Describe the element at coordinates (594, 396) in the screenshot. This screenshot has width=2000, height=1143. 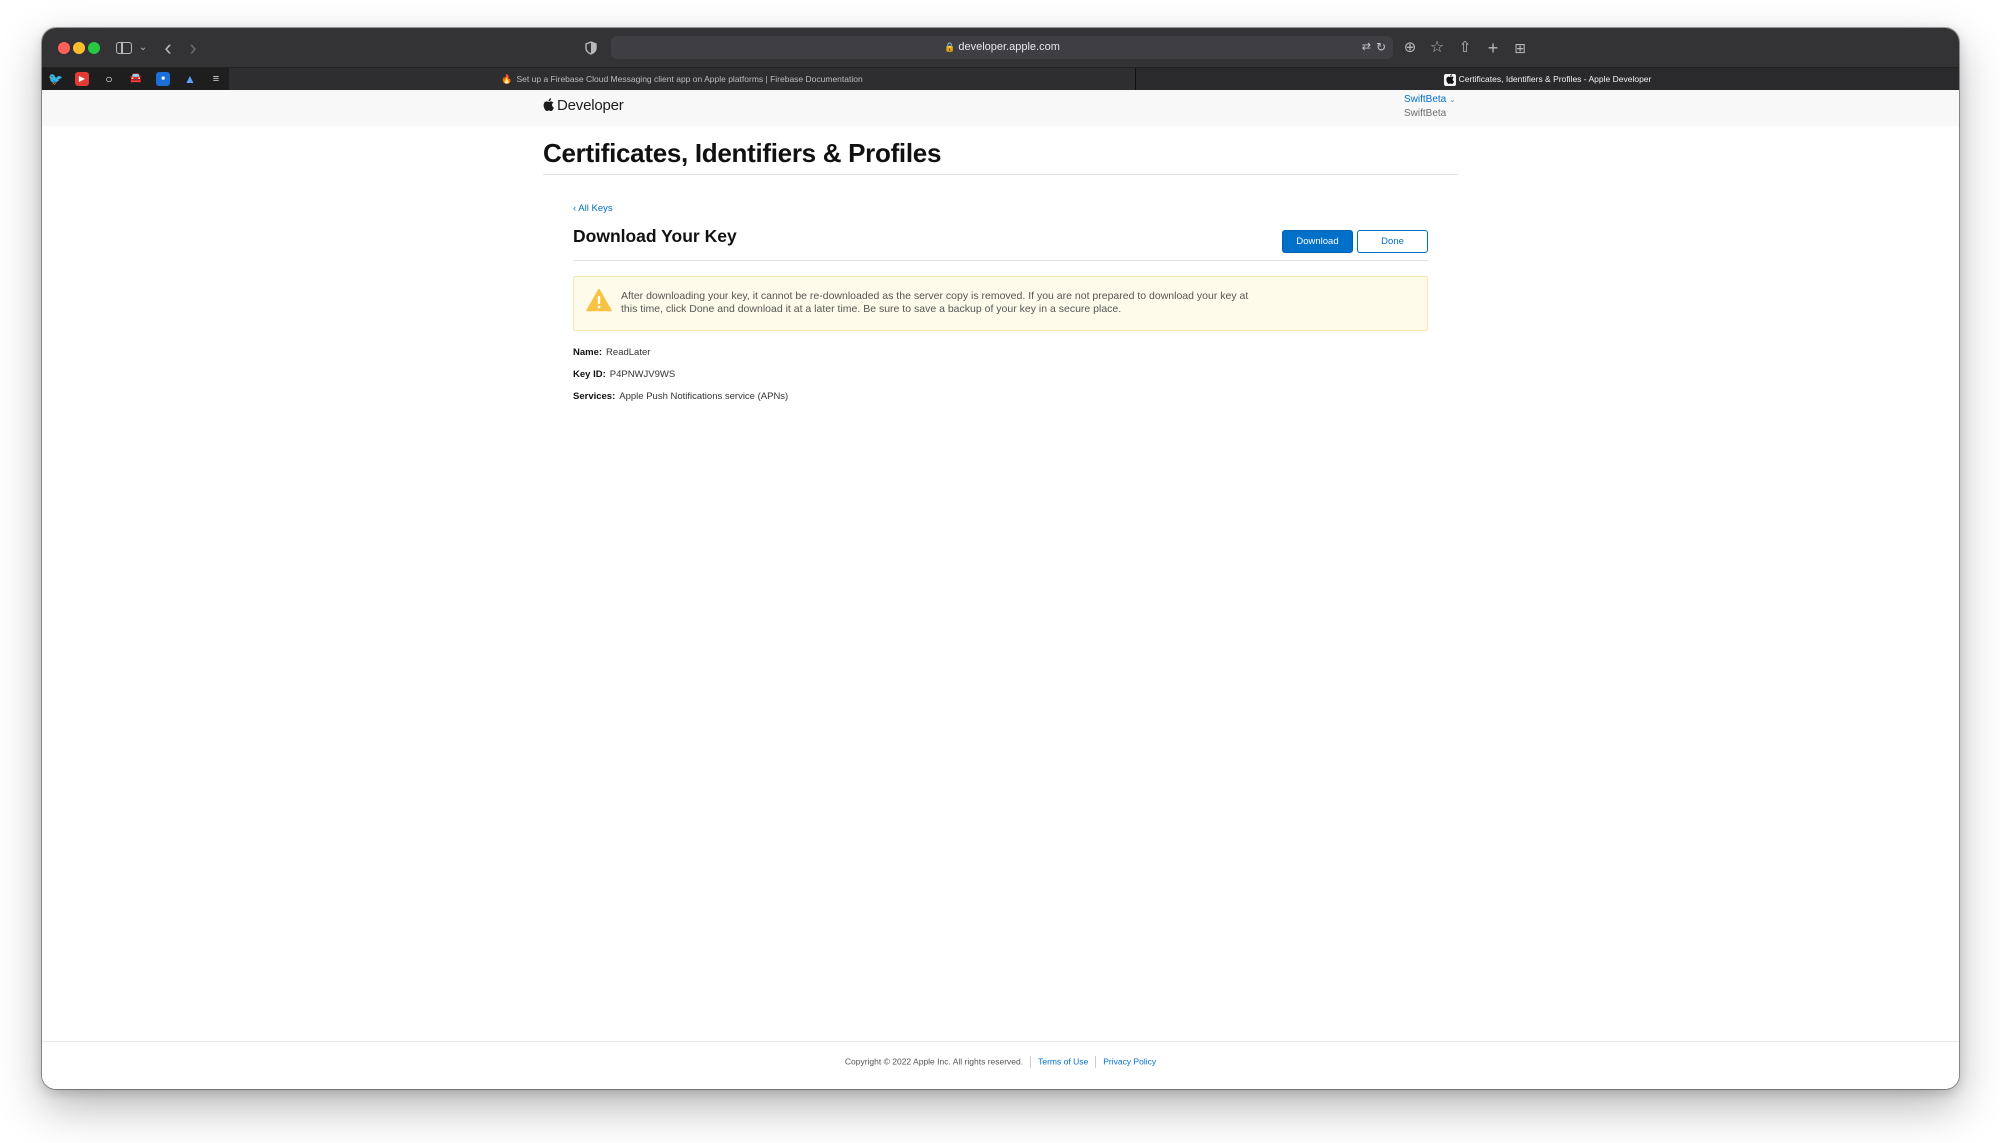
I see `key-services-label: Services:` at that location.